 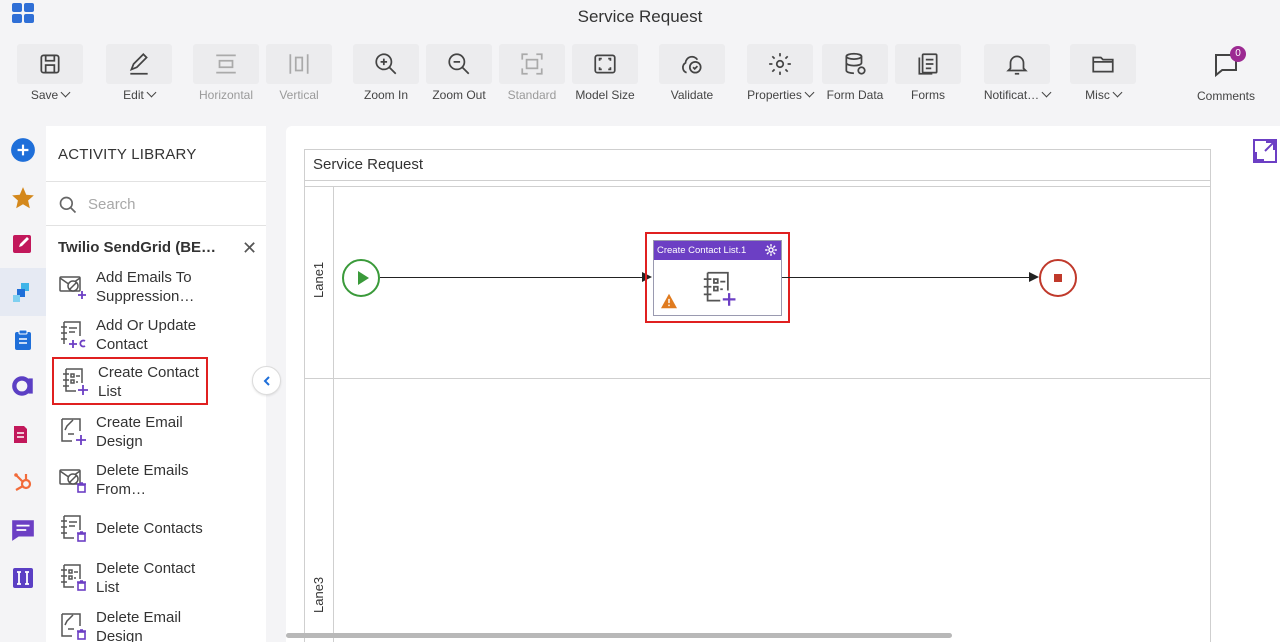 I want to click on horizontal-scrollbar, so click(x=619, y=635).